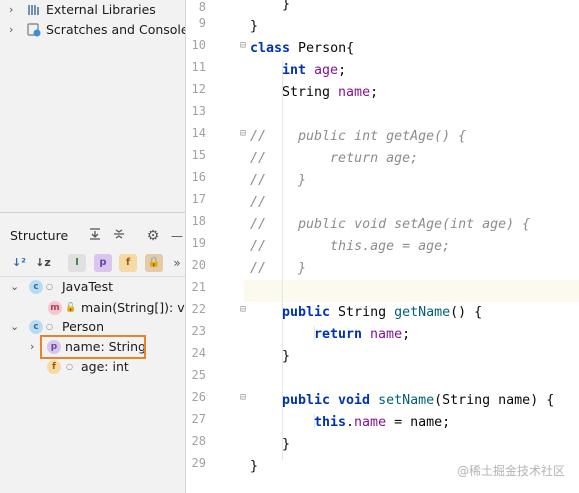 The image size is (579, 493). What do you see at coordinates (19, 263) in the screenshot?
I see `sort-by-type-icon: ↓²` at bounding box center [19, 263].